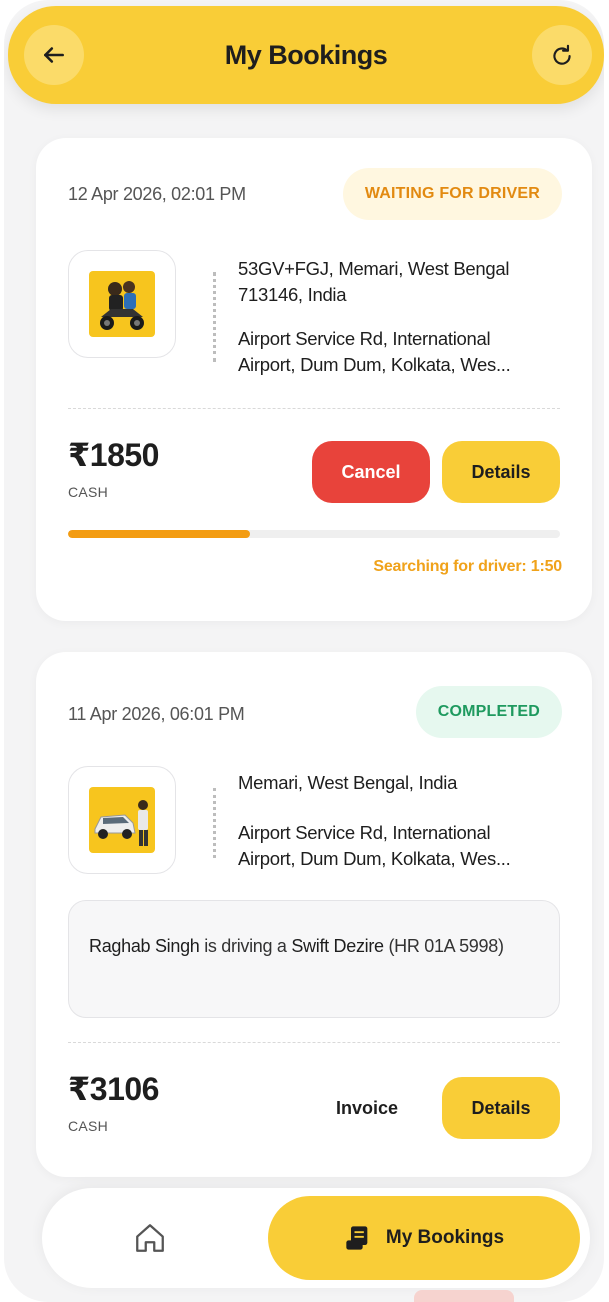  Describe the element at coordinates (371, 472) in the screenshot. I see `cancel-button: Cancel` at that location.